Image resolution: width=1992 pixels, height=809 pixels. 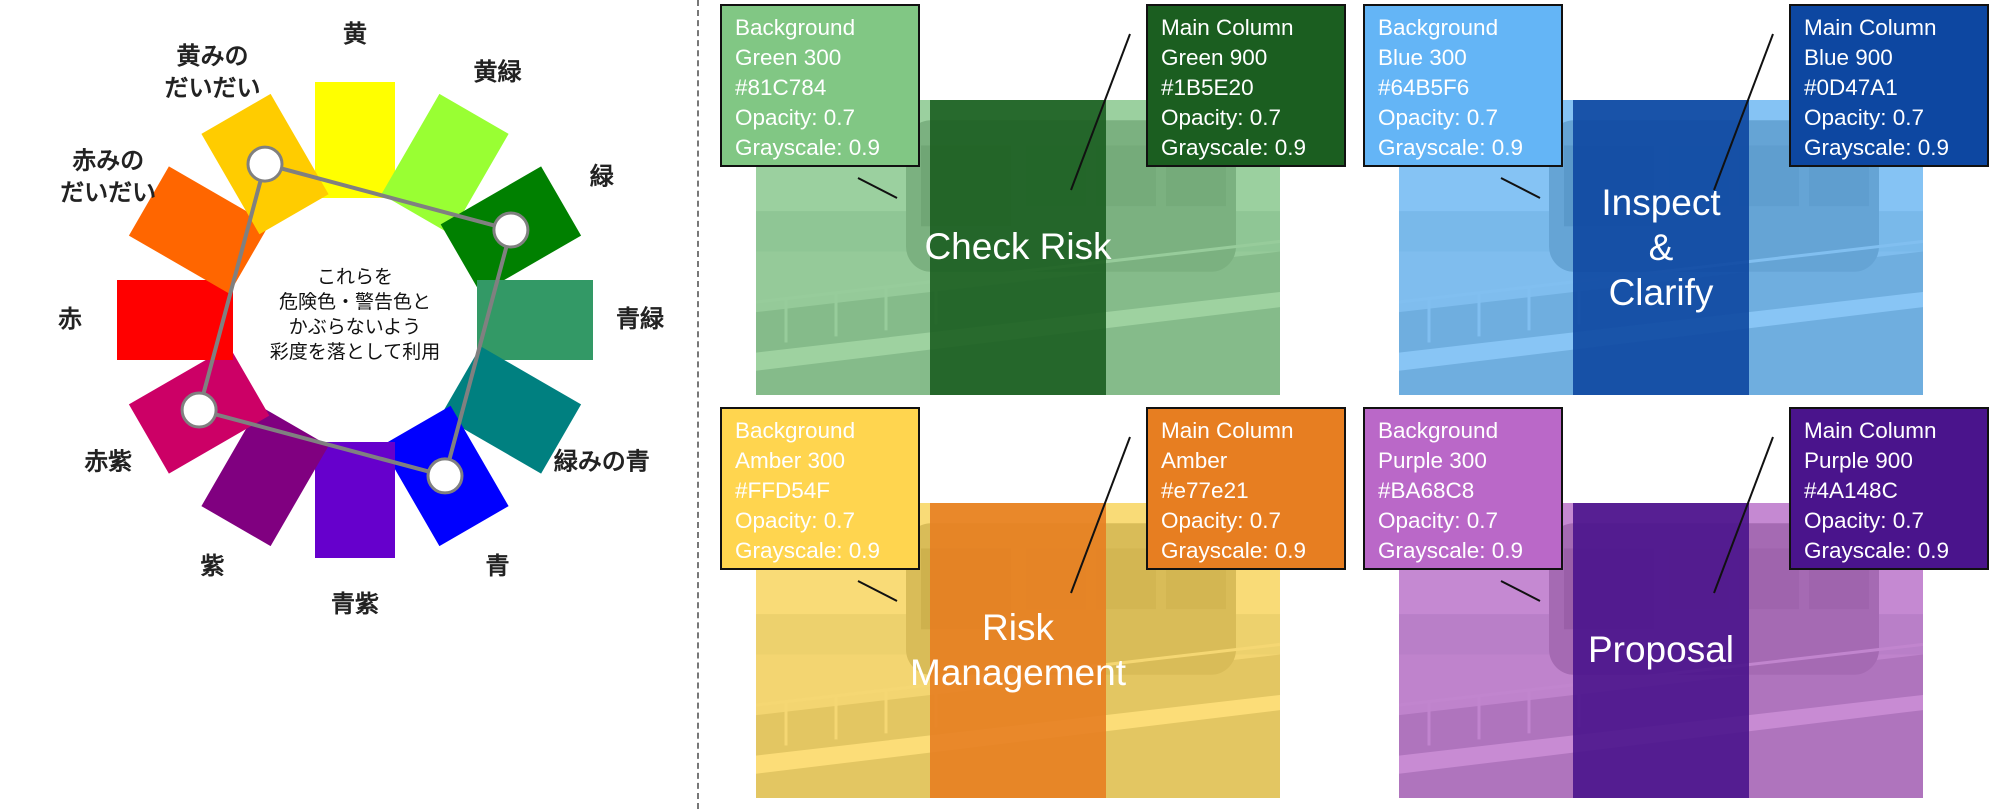 What do you see at coordinates (790, 460) in the screenshot?
I see `color-spec-line: Amber 300` at bounding box center [790, 460].